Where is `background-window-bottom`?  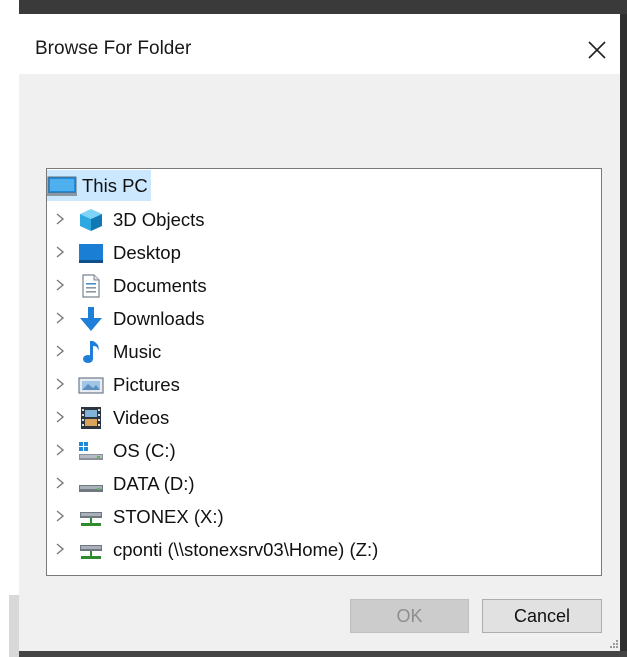 background-window-bottom is located at coordinates (323, 654).